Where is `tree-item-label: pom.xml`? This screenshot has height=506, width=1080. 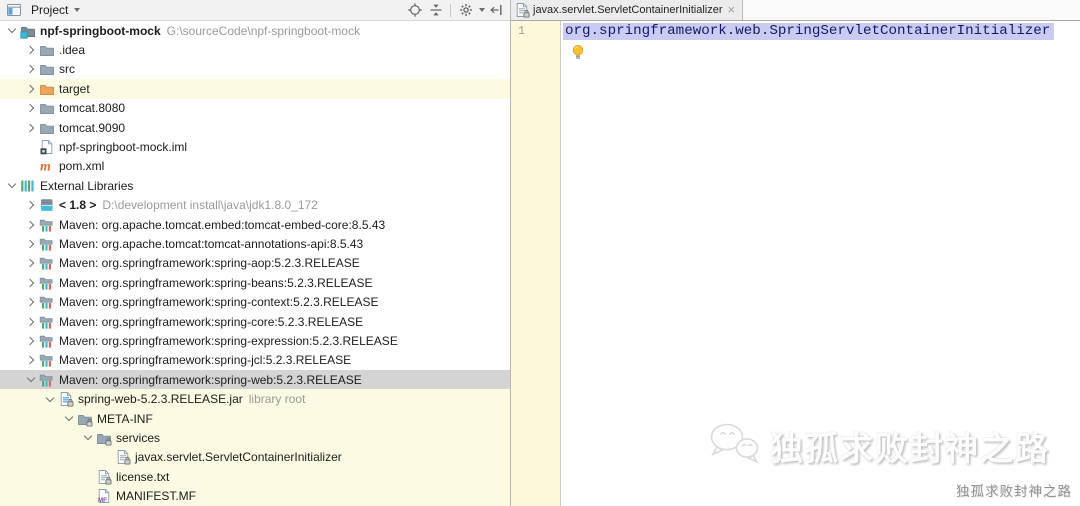 tree-item-label: pom.xml is located at coordinates (82, 166).